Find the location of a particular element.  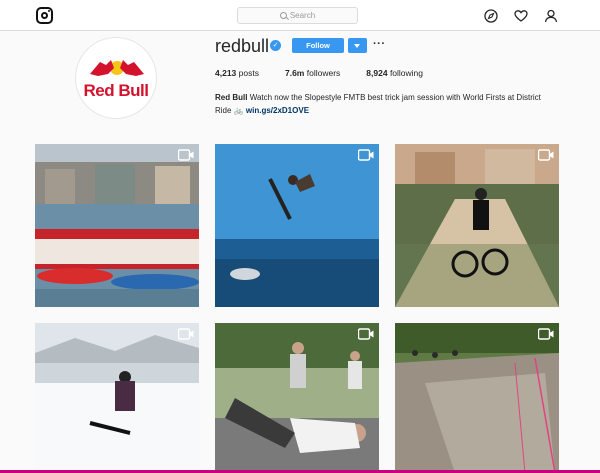

following-count: 8,924 following is located at coordinates (394, 73).